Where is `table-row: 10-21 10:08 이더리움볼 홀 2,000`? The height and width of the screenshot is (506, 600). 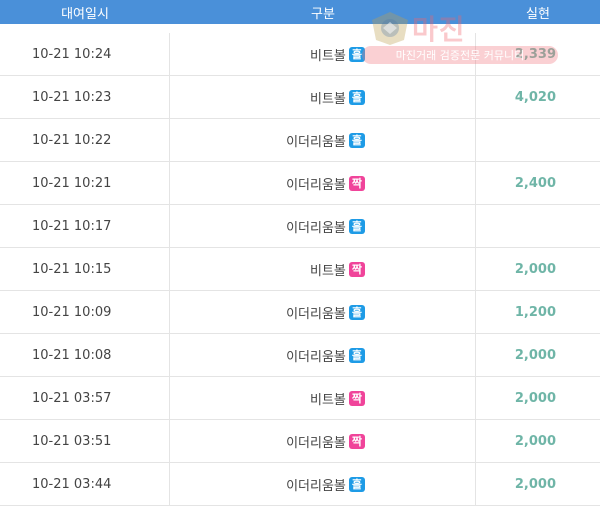 table-row: 10-21 10:08 이더리움볼 홀 2,000 is located at coordinates (300, 355).